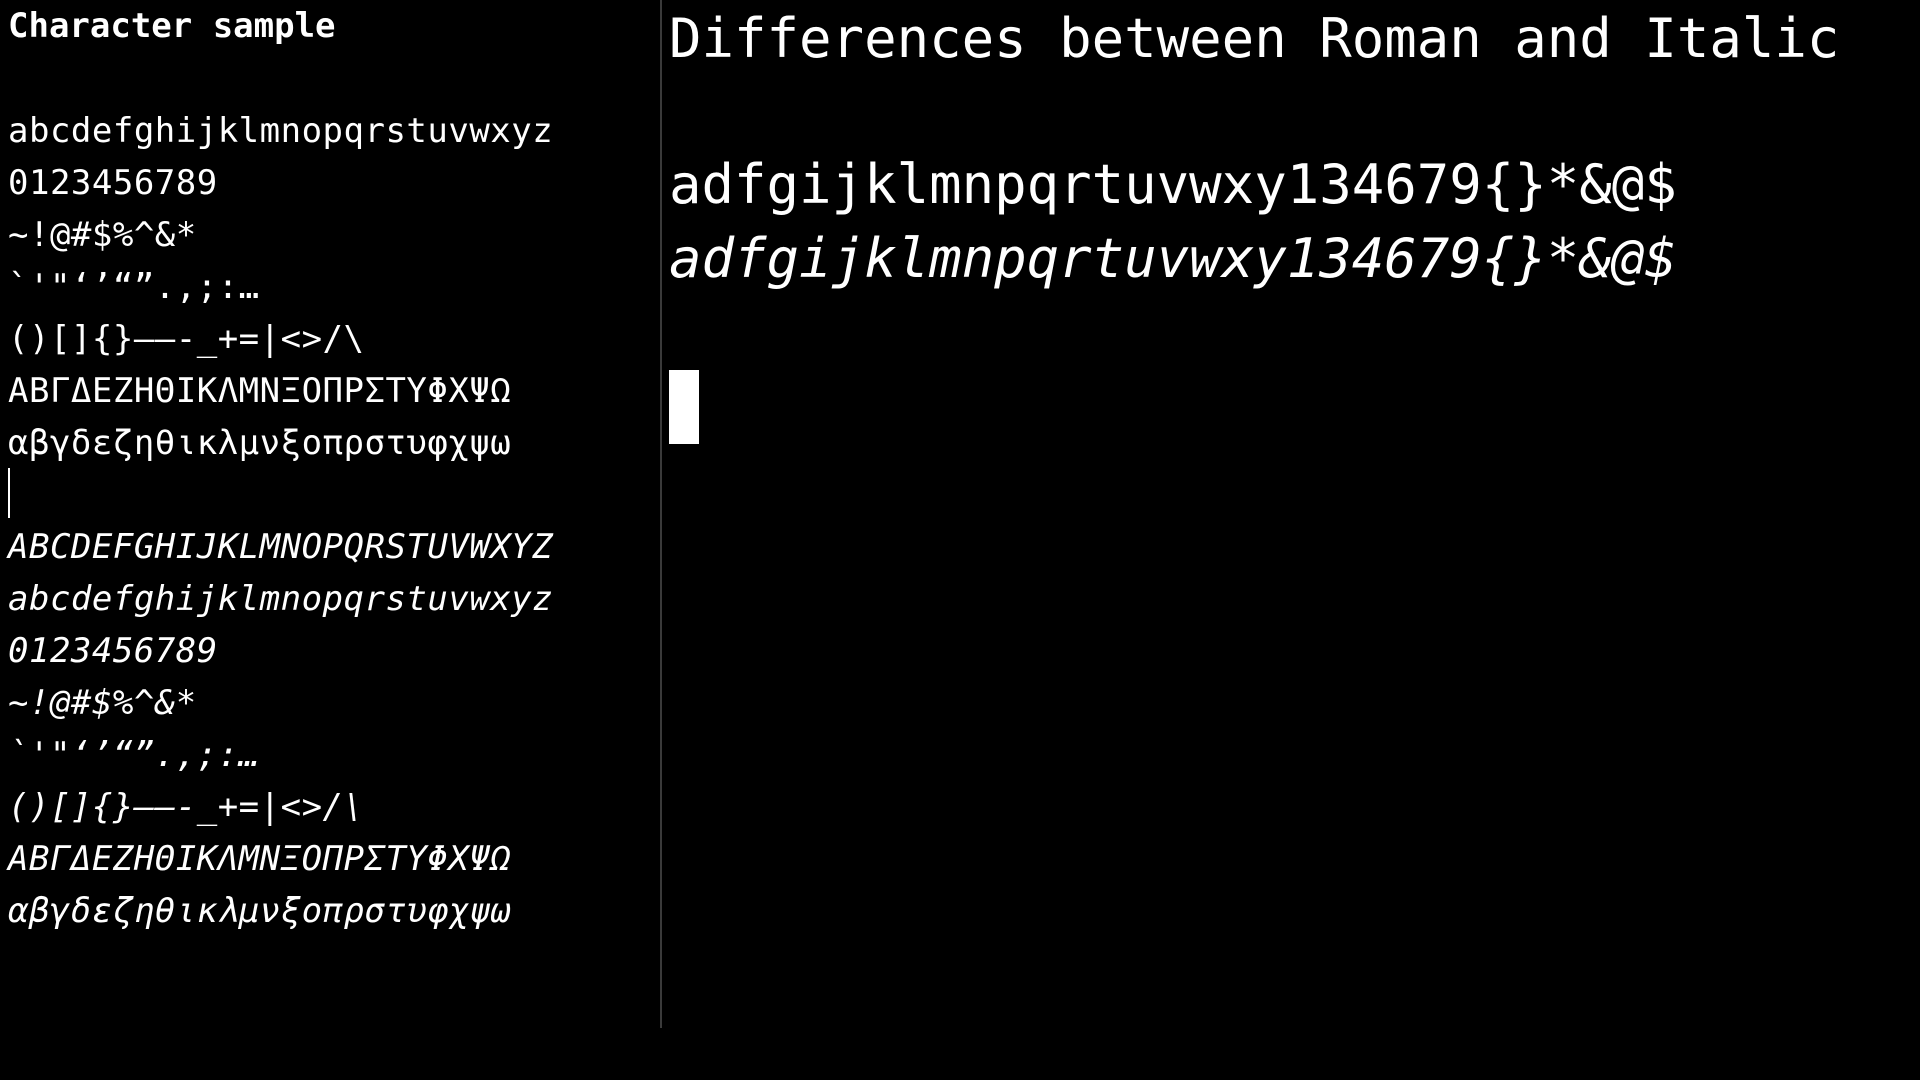 The width and height of the screenshot is (1920, 1080). I want to click on italic-symbols-line: ~!@#$%^&*, so click(102, 703).